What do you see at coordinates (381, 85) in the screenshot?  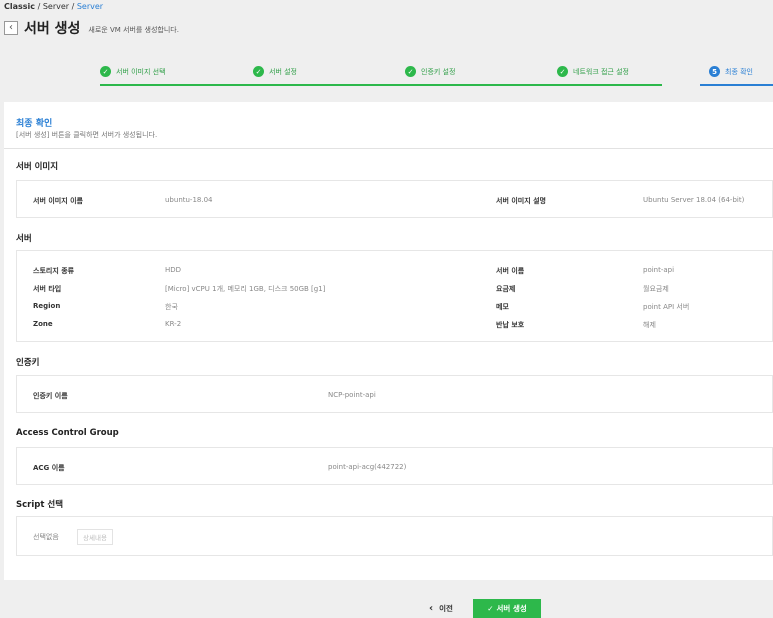 I see `progress-line-complete` at bounding box center [381, 85].